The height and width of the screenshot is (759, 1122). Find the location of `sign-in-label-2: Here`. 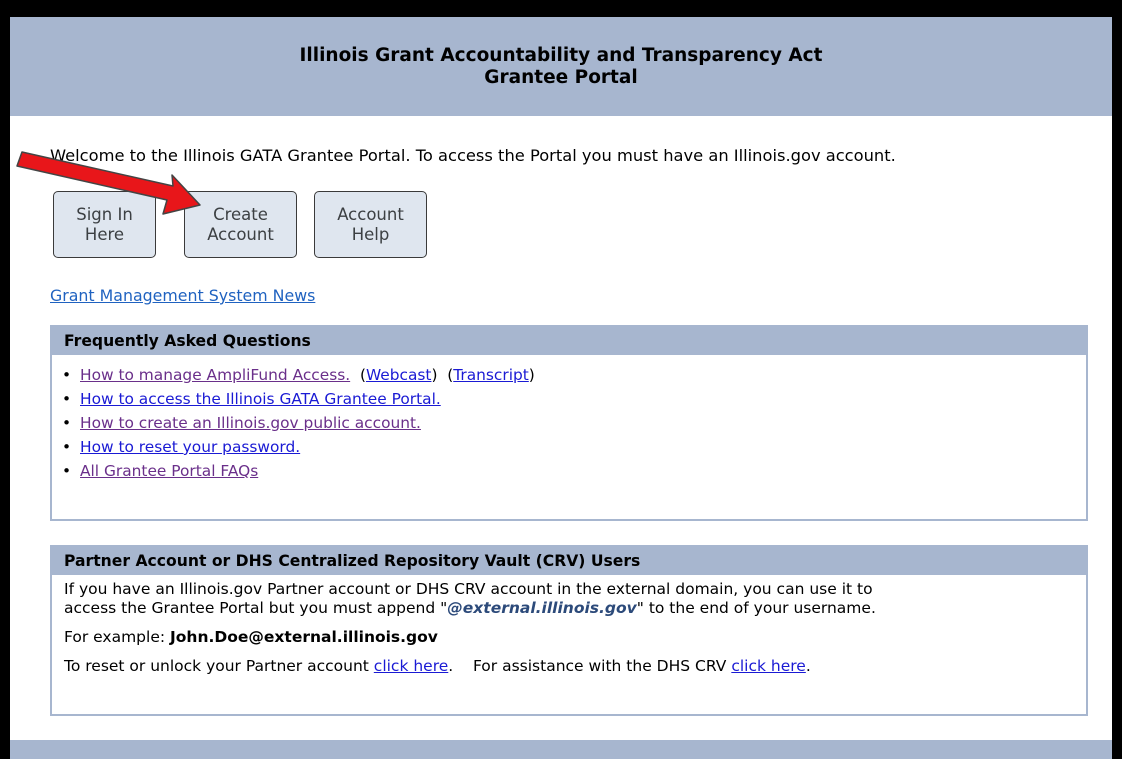

sign-in-label-2: Here is located at coordinates (104, 234).